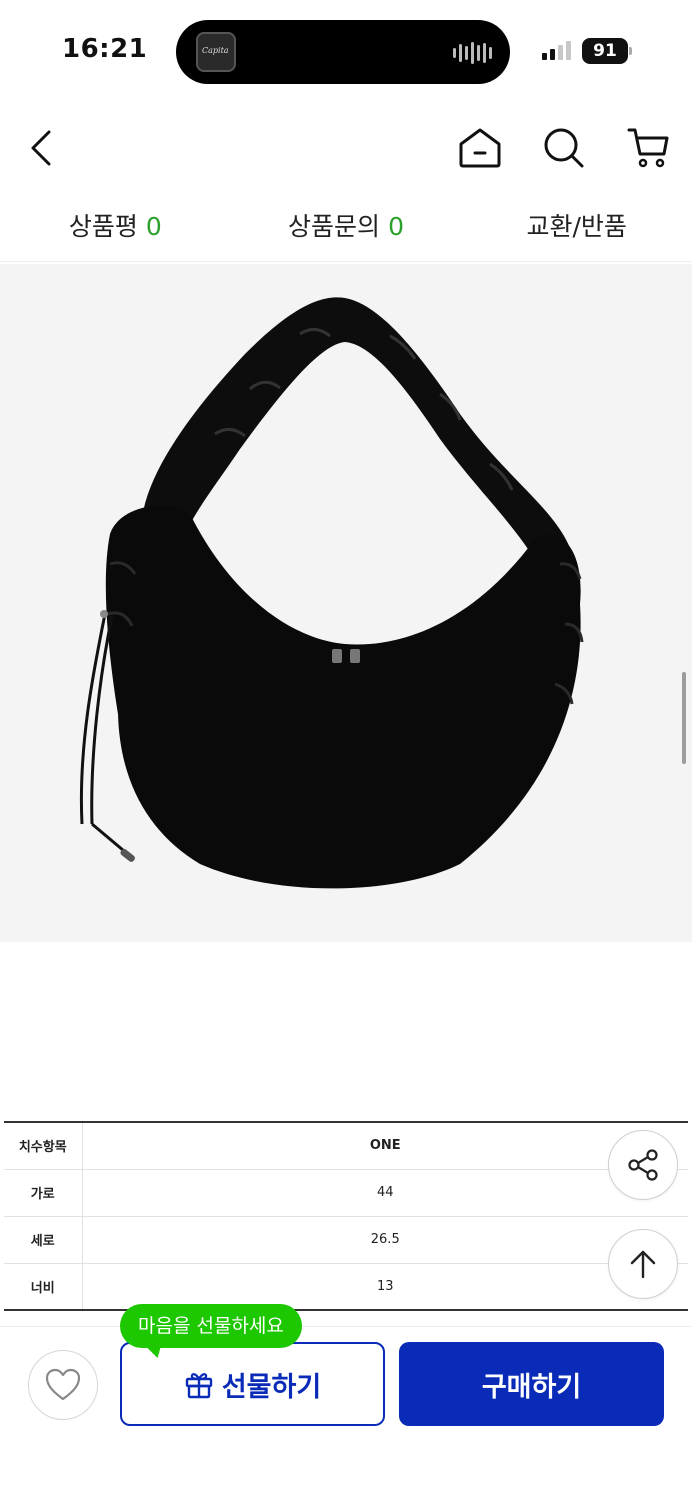  What do you see at coordinates (346, 1286) in the screenshot?
I see `table-row: 너비 13` at bounding box center [346, 1286].